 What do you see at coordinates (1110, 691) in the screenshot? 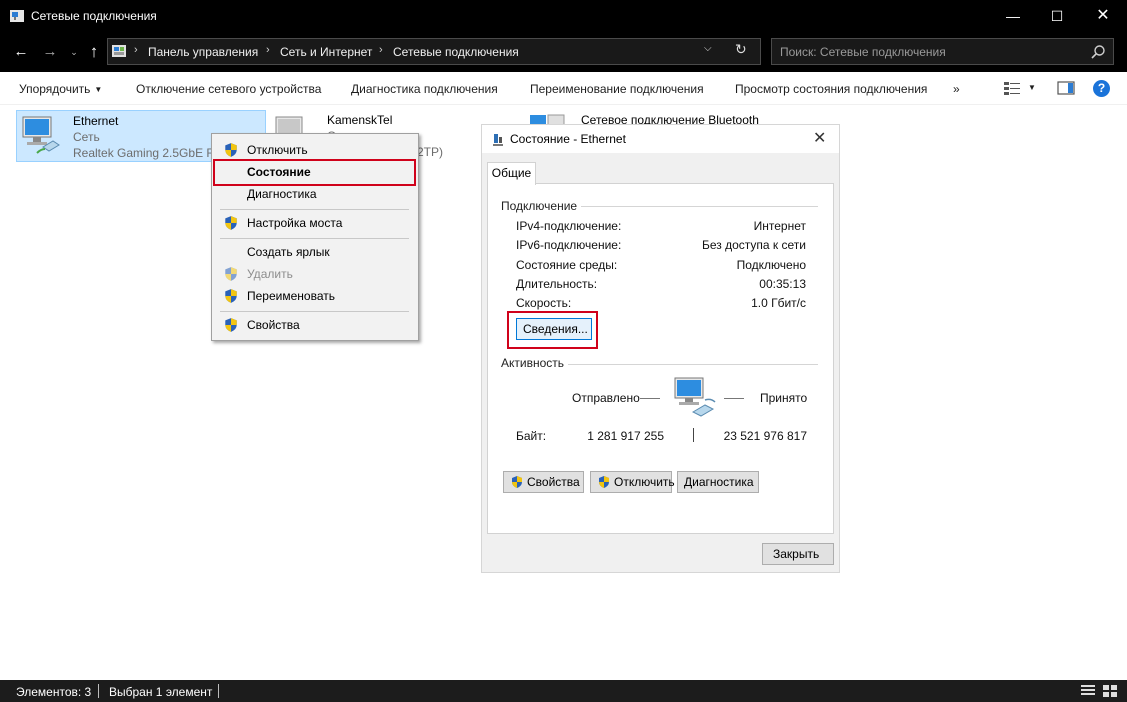
I see `large-icons-view-icon` at bounding box center [1110, 691].